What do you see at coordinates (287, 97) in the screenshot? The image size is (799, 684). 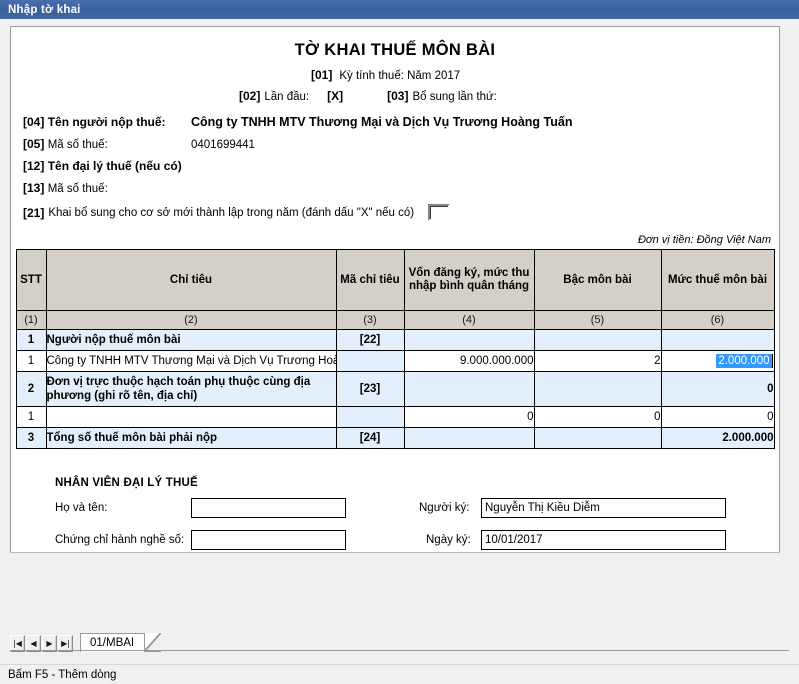 I see `first-time-label: Lần đầu:` at bounding box center [287, 97].